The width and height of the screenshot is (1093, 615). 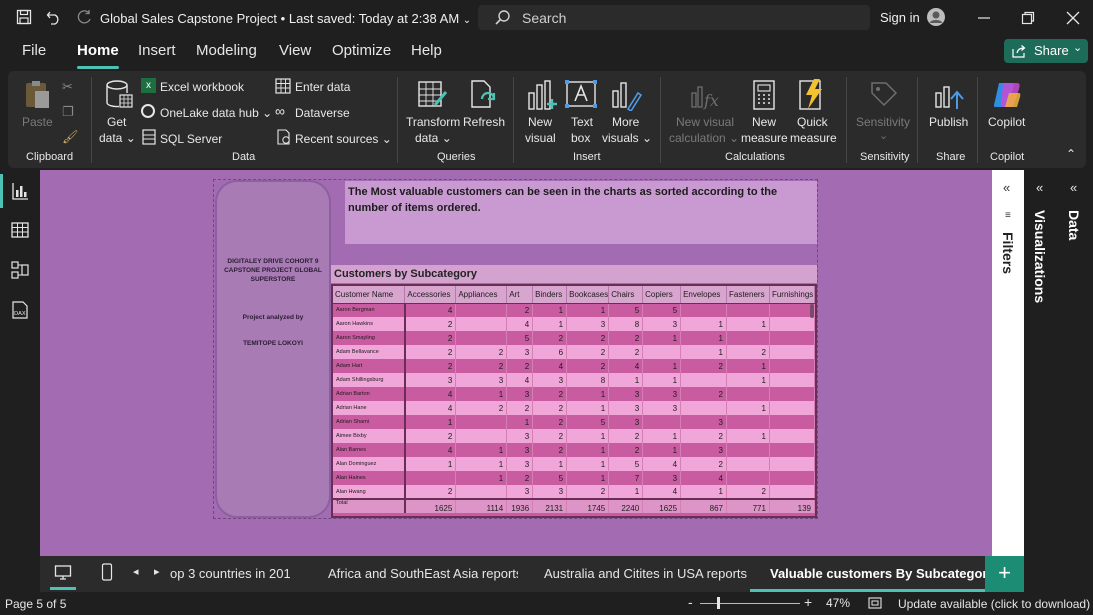 What do you see at coordinates (574, 464) in the screenshot?
I see `table-row: Alan Dominguez 1 1 3 1 1 5 4 2` at bounding box center [574, 464].